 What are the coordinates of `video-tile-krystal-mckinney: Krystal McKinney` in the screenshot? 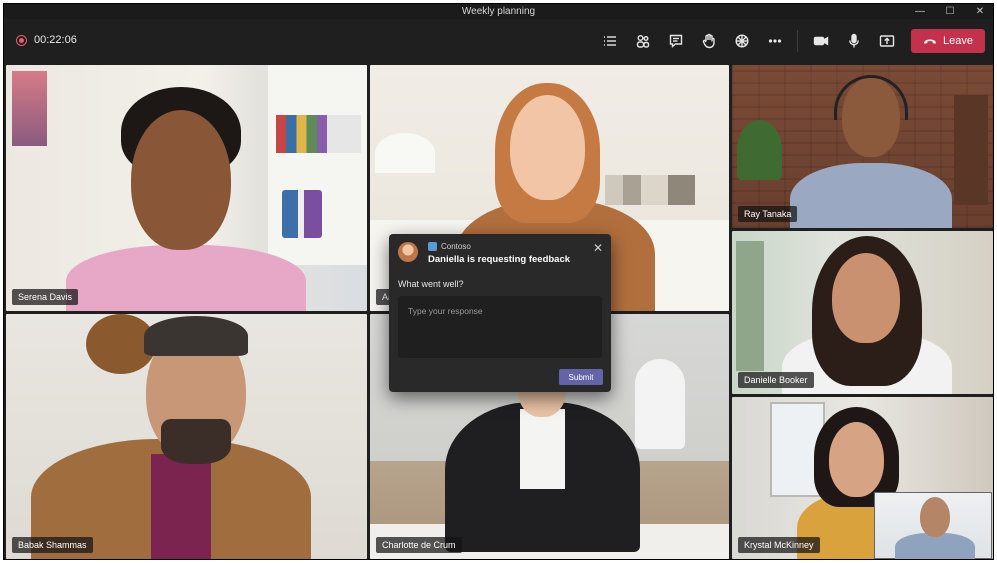 It's located at (862, 478).